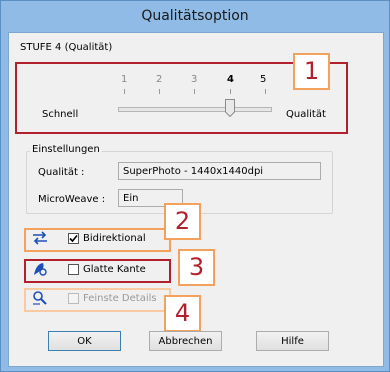 The image size is (390, 372). Describe the element at coordinates (159, 79) in the screenshot. I see `slider-tick-label-2: 2` at that location.